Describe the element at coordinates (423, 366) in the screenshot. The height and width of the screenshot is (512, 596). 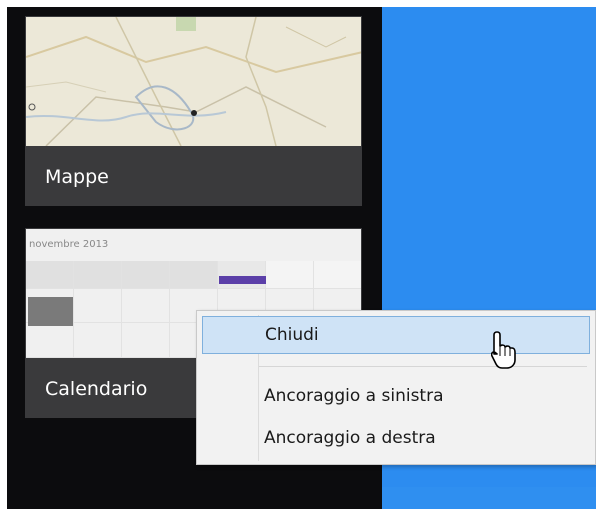
I see `menu-separator` at that location.